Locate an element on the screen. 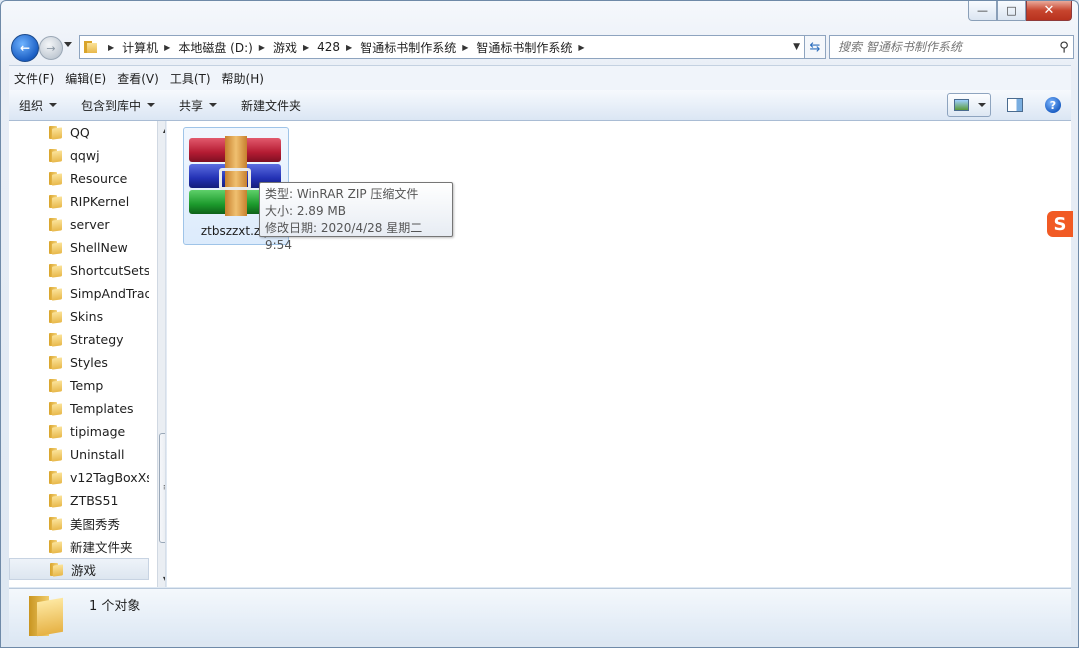 The height and width of the screenshot is (648, 1079). tree-item-label: v12TagBoxXs is located at coordinates (109, 477).